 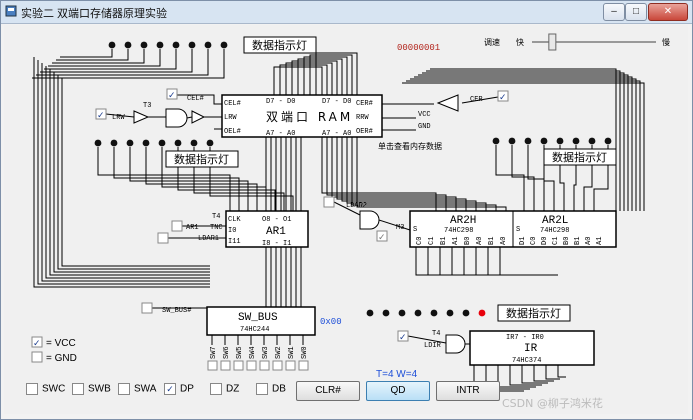 I want to click on svg-text: A1, so click(x=600, y=241).